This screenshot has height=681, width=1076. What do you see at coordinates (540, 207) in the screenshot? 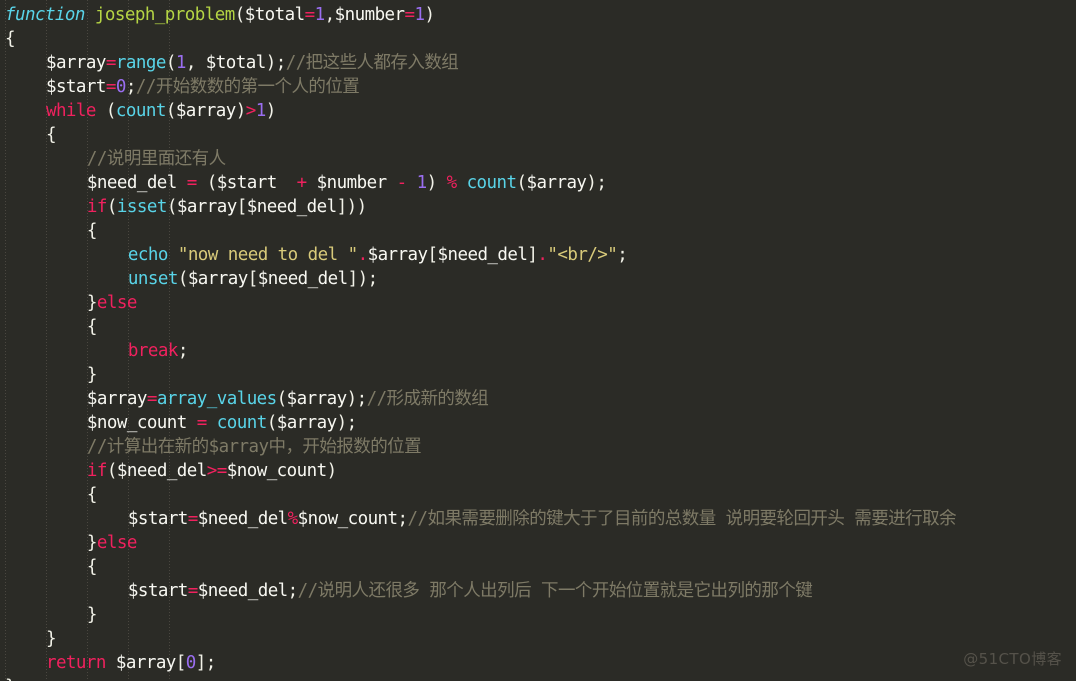
I see `code-line: if(isset($array[$need_del]))` at bounding box center [540, 207].